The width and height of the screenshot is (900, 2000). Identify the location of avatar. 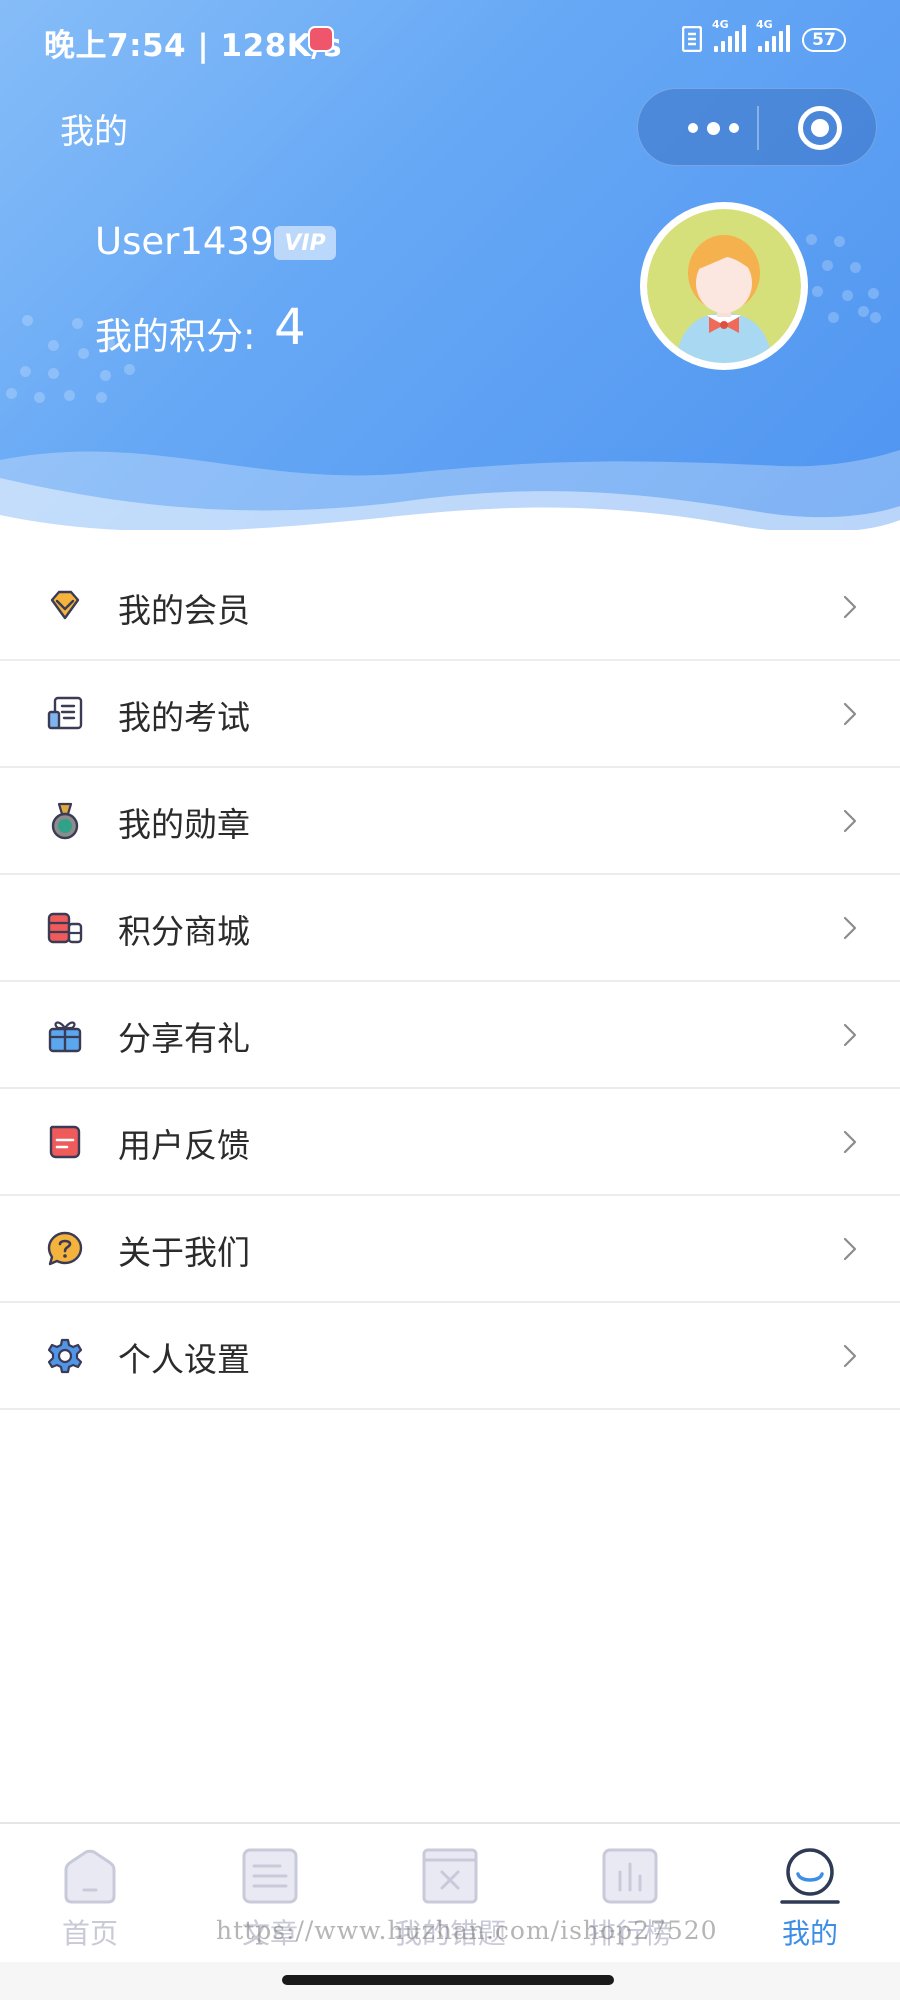
(724, 286).